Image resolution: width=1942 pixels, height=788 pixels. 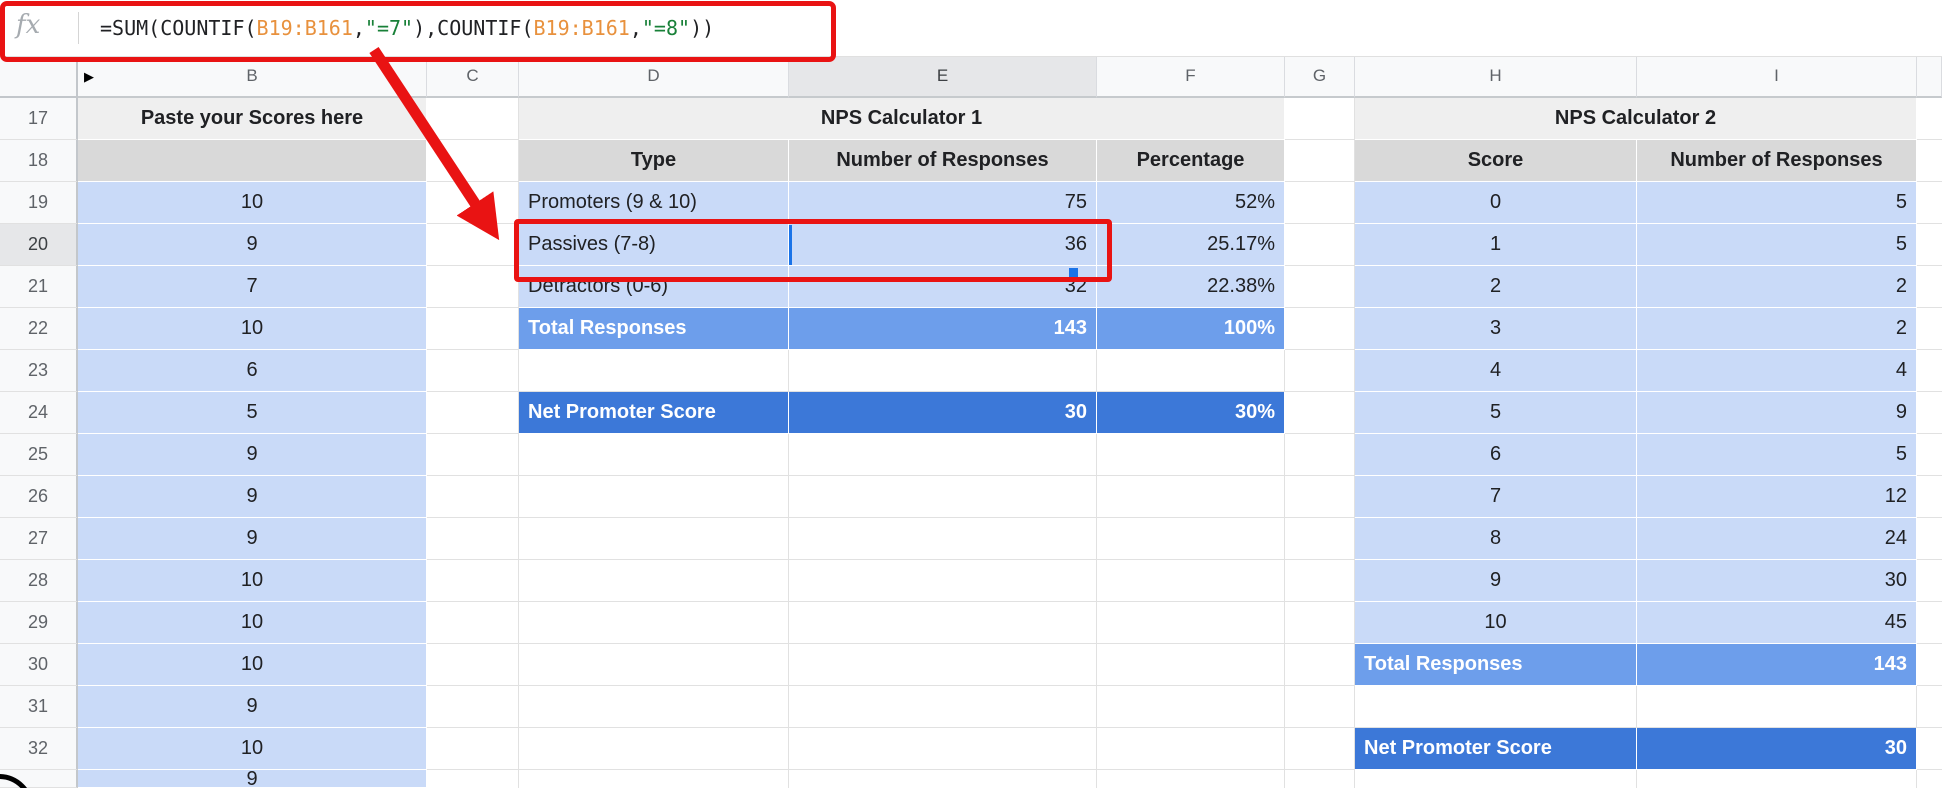 I want to click on cell-H29: 10, so click(x=1496, y=623).